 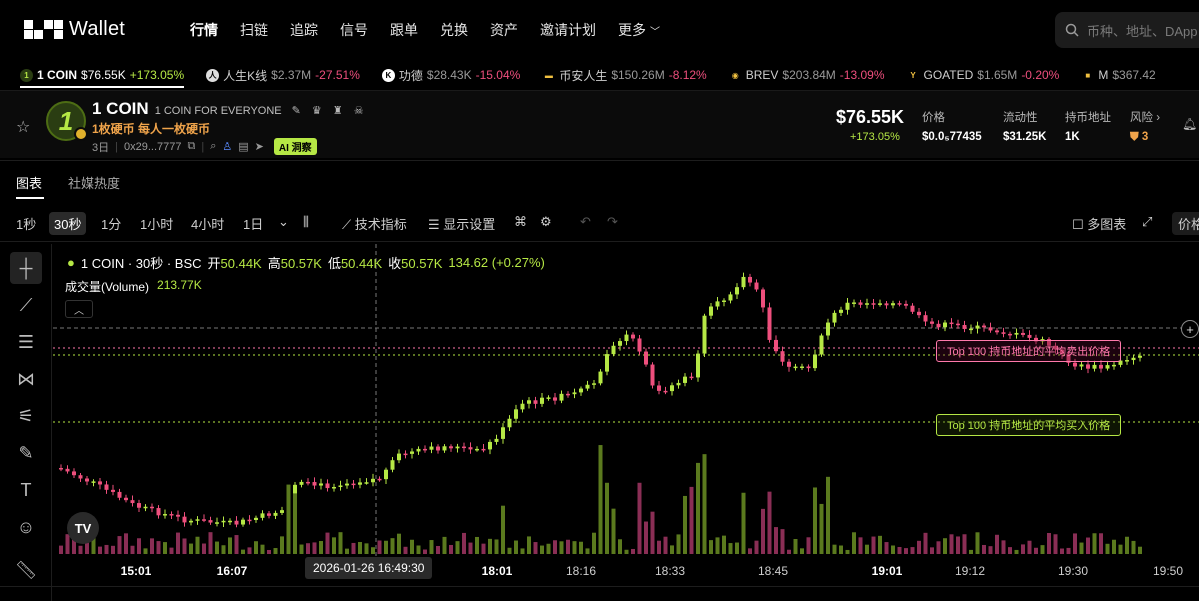 What do you see at coordinates (585, 222) in the screenshot?
I see `undo-icon: ↶` at bounding box center [585, 222].